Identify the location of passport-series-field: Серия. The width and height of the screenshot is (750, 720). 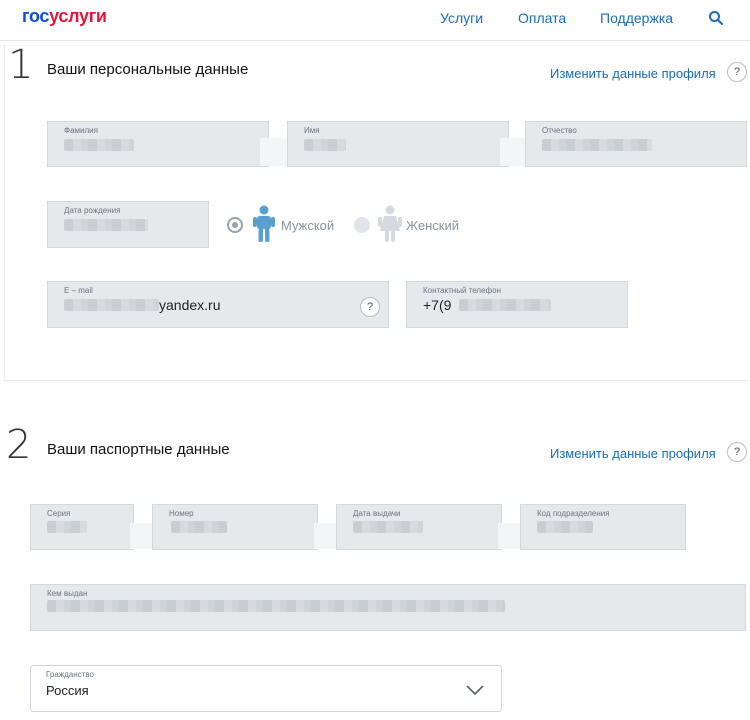
(82, 527).